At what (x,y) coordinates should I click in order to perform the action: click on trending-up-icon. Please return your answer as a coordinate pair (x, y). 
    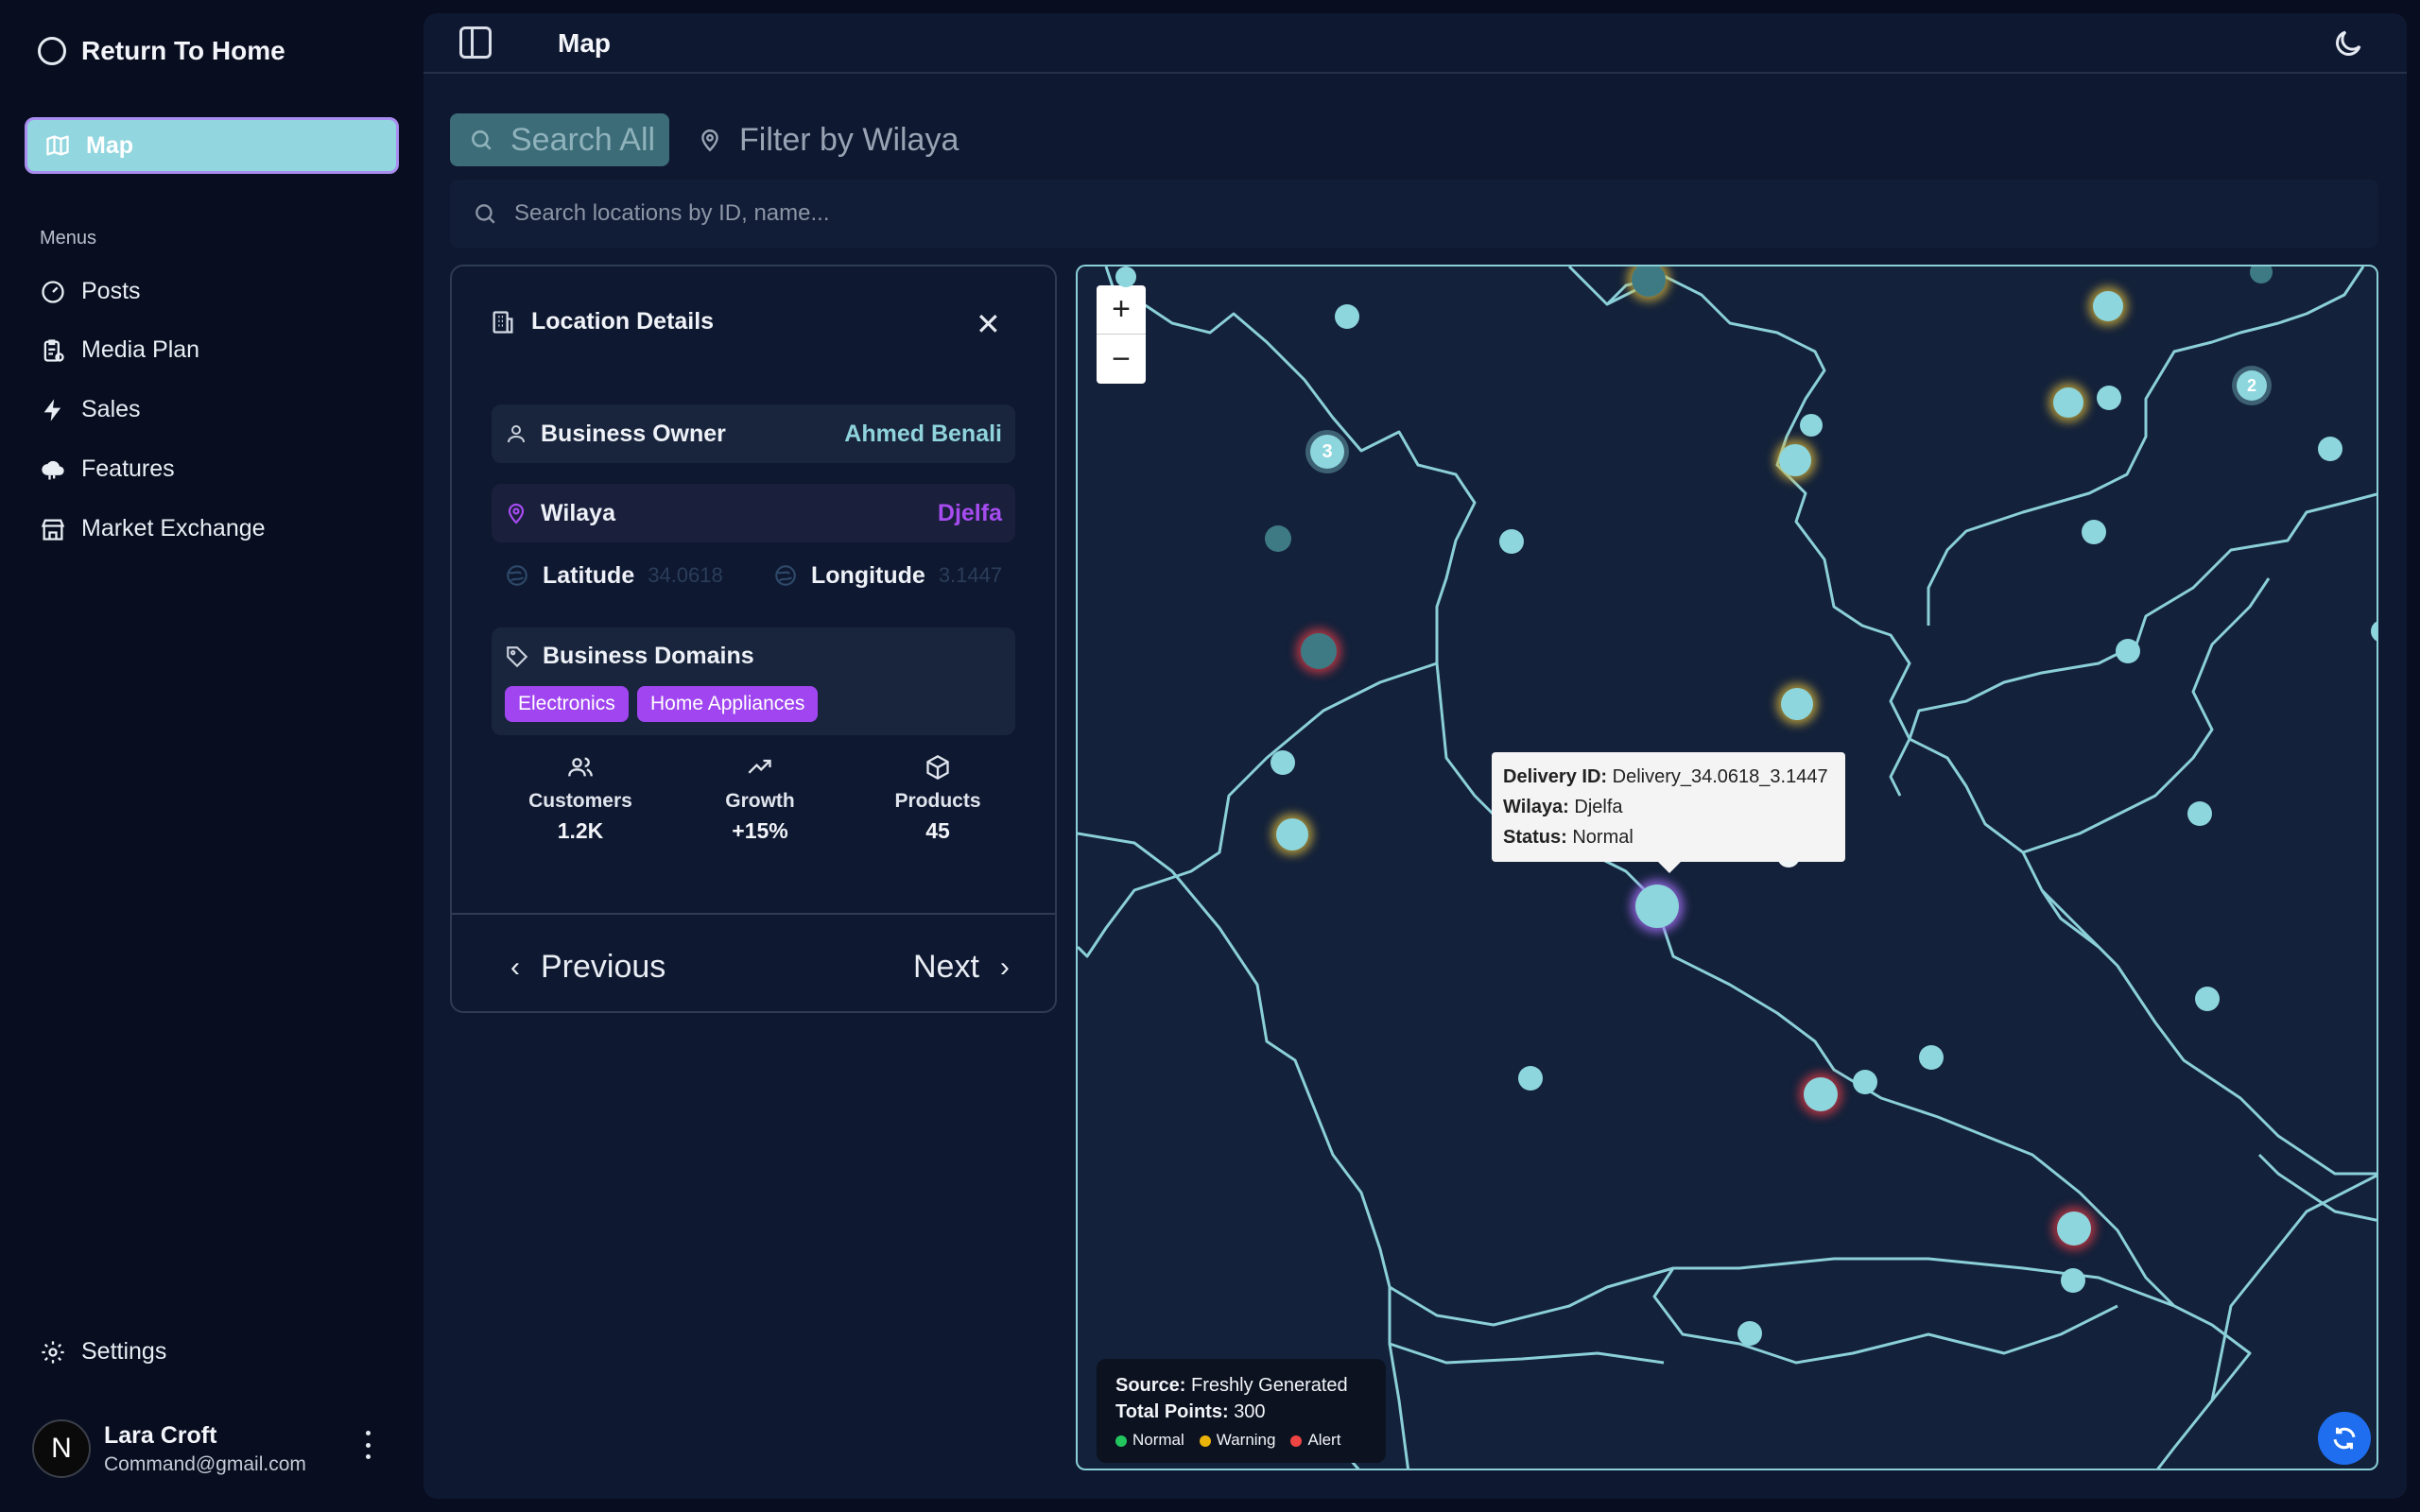
    Looking at the image, I should click on (760, 766).